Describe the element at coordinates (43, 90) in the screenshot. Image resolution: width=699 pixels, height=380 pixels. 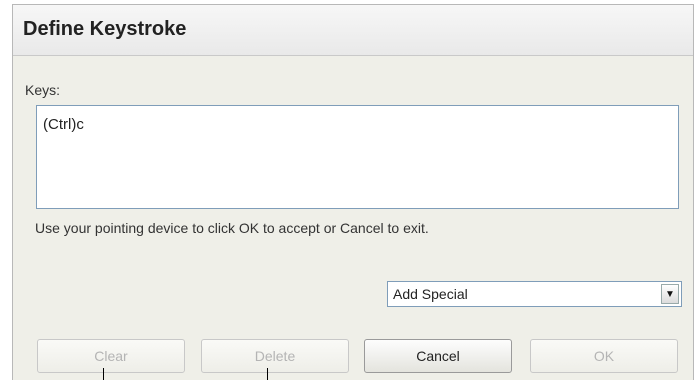
I see `keys-label: Keys:` at that location.